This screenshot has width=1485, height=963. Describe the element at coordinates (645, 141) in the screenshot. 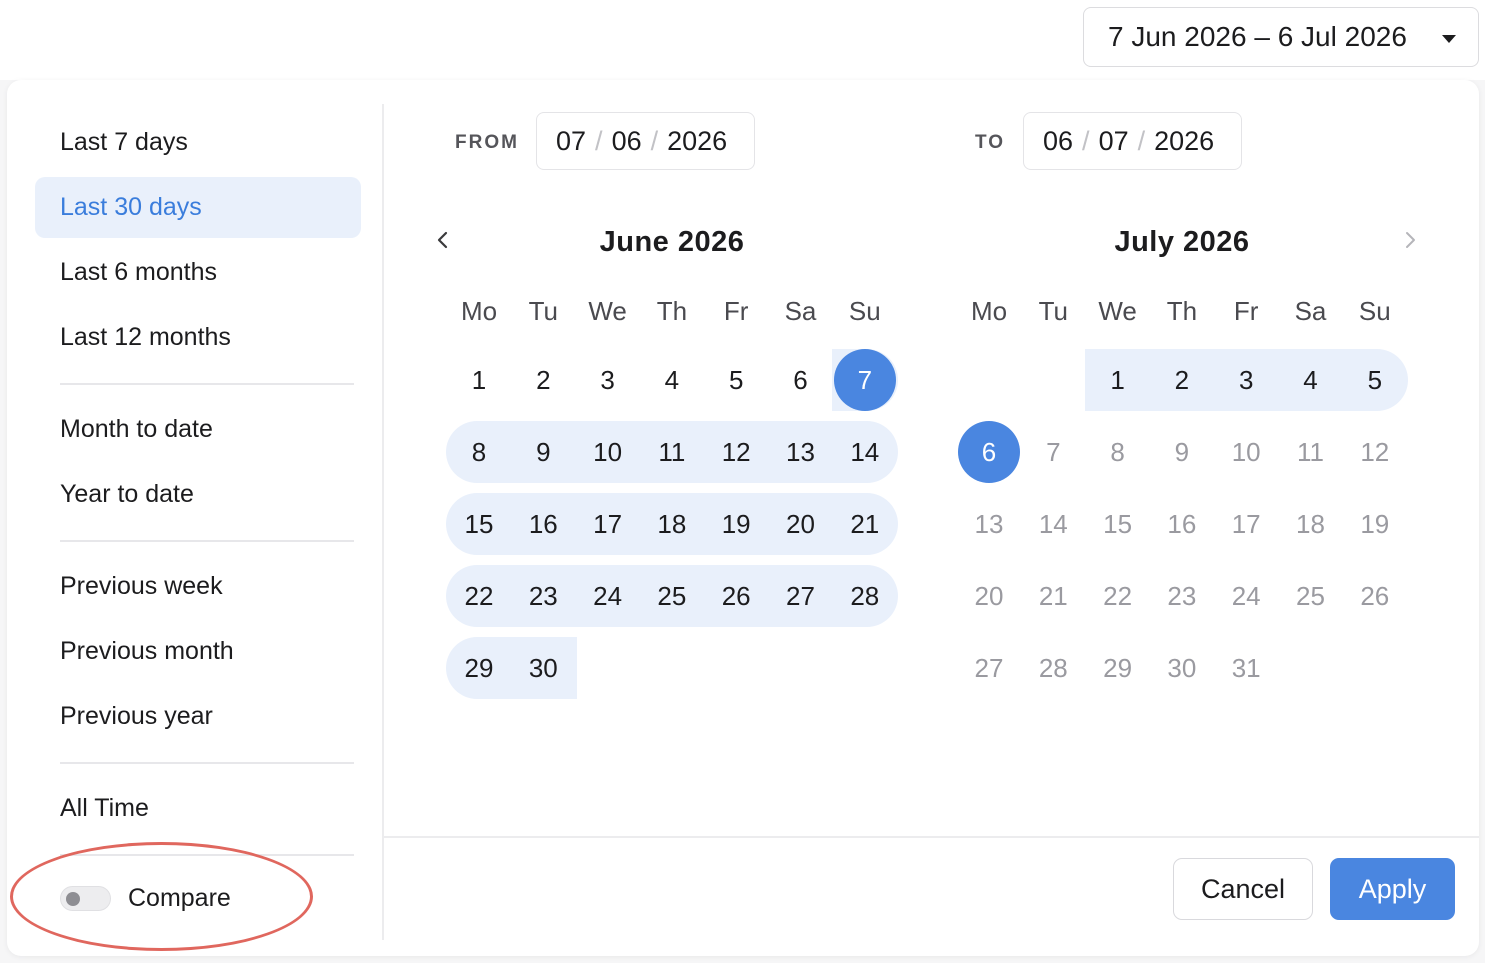

I see `from-date-input: 07 / 06 / 2026` at that location.